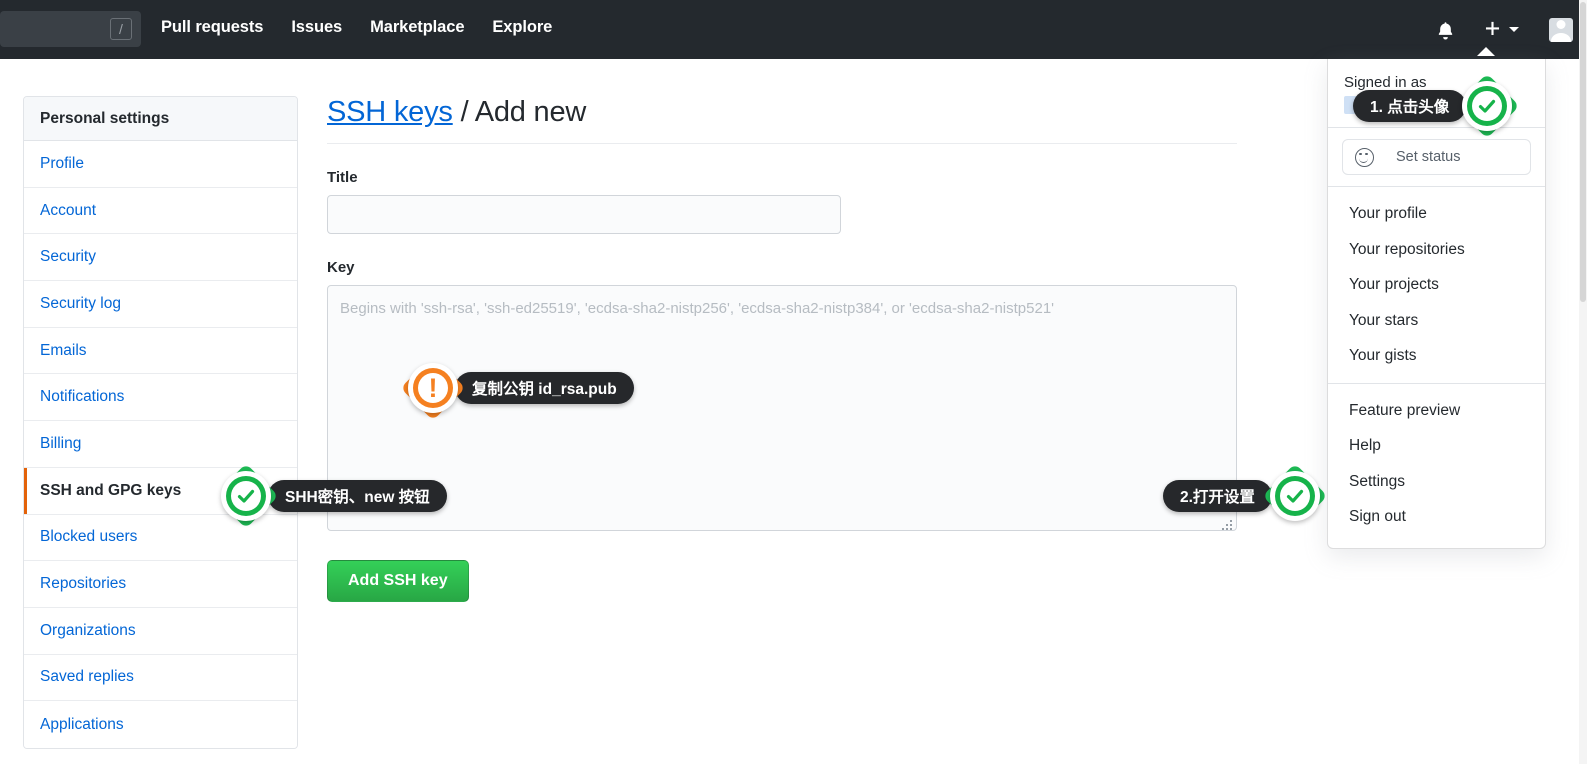 This screenshot has width=1587, height=764. I want to click on sidebar-item-saved-replies: Saved replies, so click(160, 678).